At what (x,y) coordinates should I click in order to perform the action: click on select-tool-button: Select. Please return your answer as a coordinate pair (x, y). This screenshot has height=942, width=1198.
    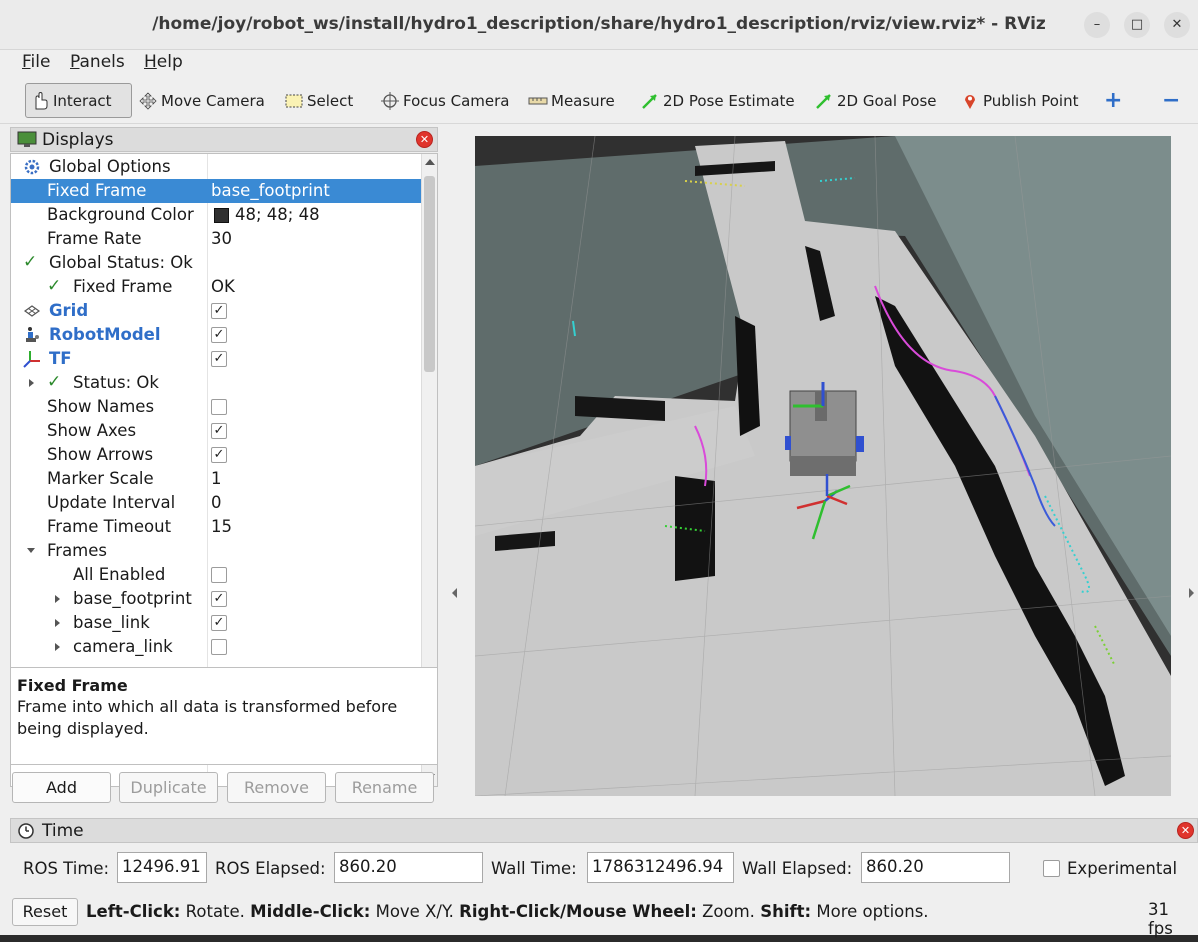
    Looking at the image, I should click on (318, 100).